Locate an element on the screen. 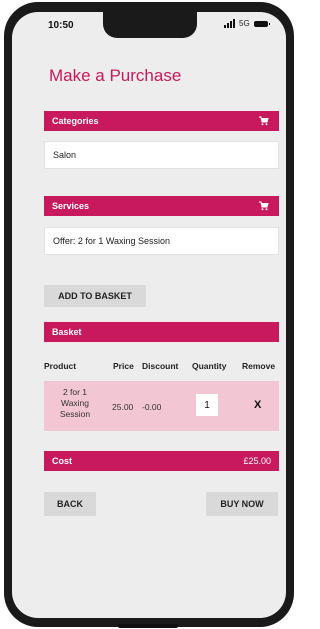 The image size is (320, 629). product-name-line: Waxing is located at coordinates (75, 403).